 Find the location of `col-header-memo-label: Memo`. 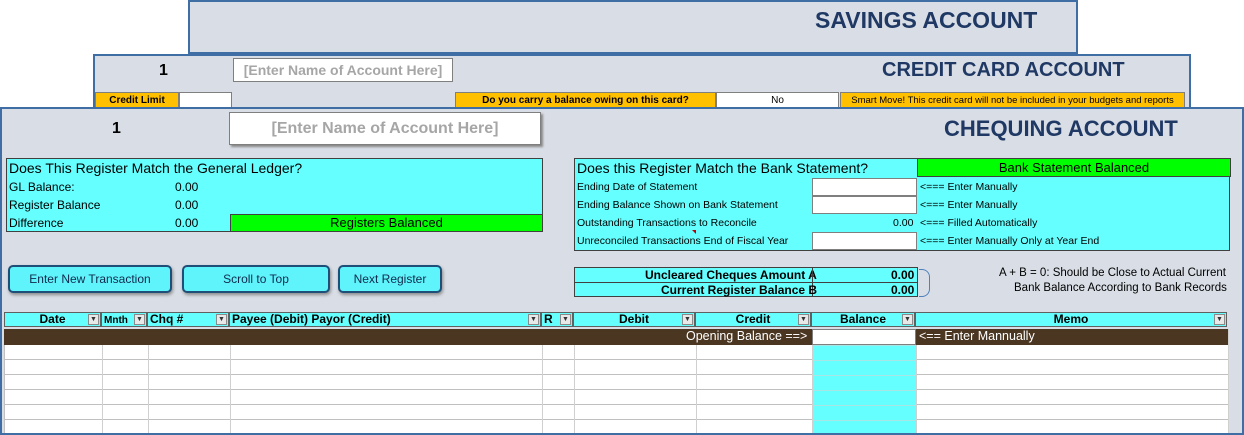

col-header-memo-label: Memo is located at coordinates (1071, 319).